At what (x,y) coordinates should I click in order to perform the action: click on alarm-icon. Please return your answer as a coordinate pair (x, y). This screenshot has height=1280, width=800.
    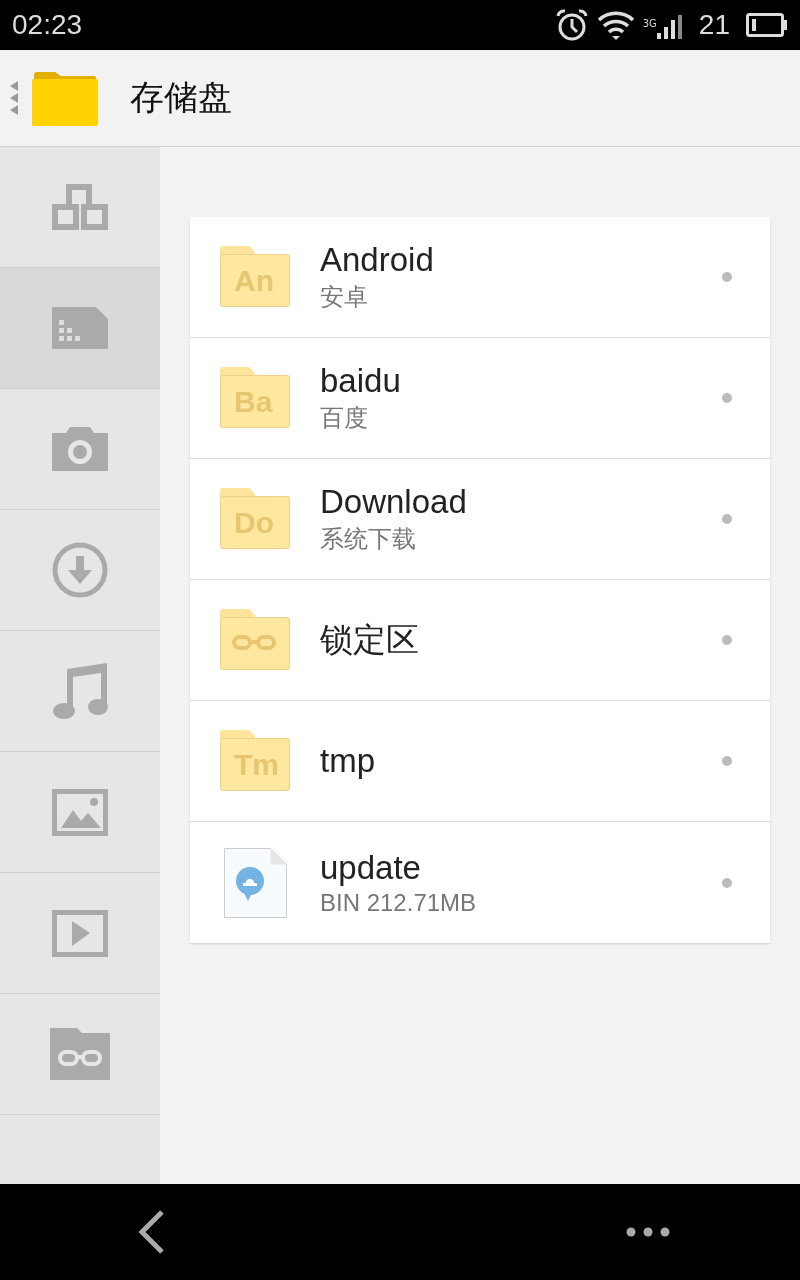
    Looking at the image, I should click on (571, 25).